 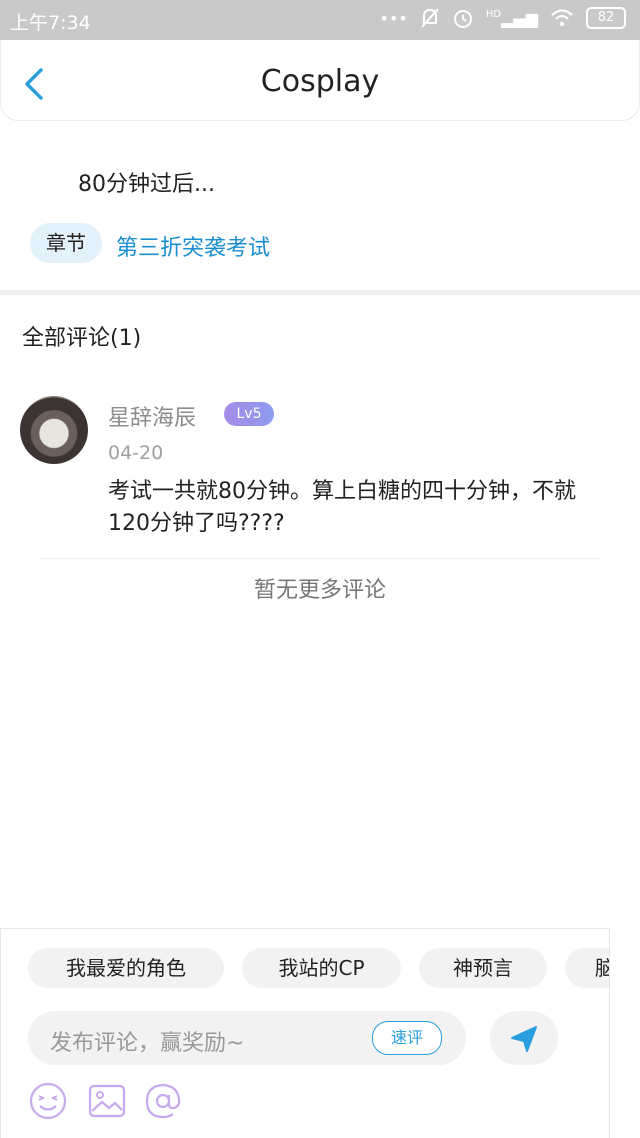 I want to click on topic-chip-partial: 脑, so click(x=587, y=968).